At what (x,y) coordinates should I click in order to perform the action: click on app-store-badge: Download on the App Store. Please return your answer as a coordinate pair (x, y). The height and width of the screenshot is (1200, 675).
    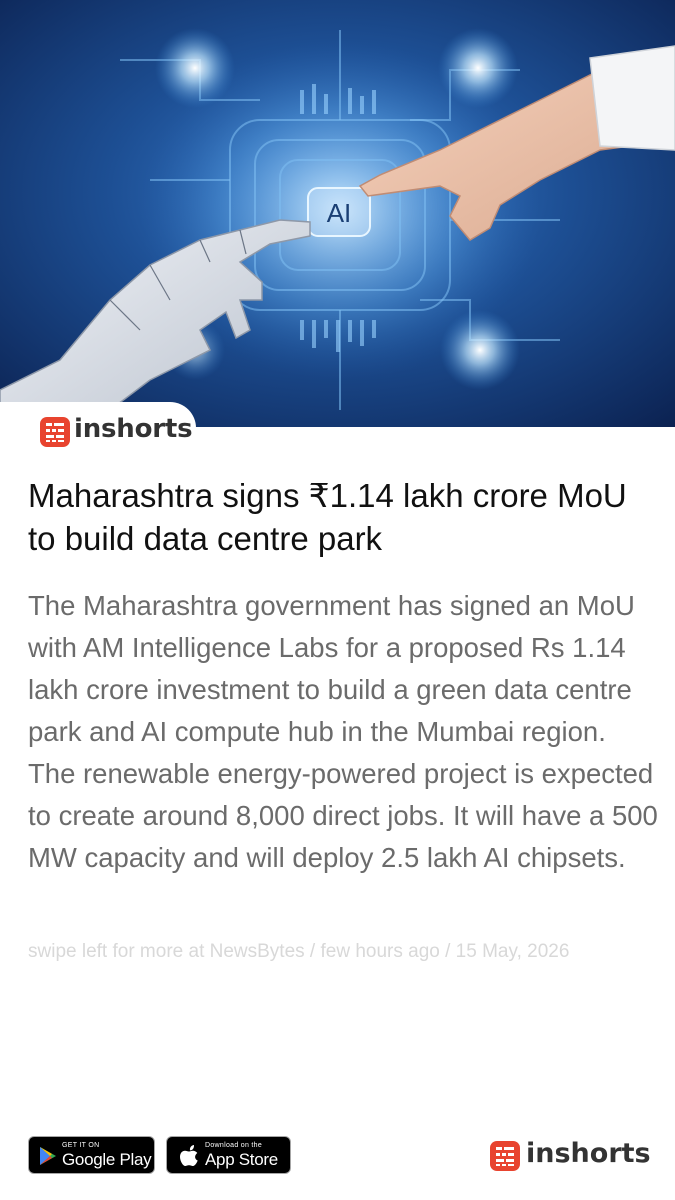
    Looking at the image, I should click on (228, 1155).